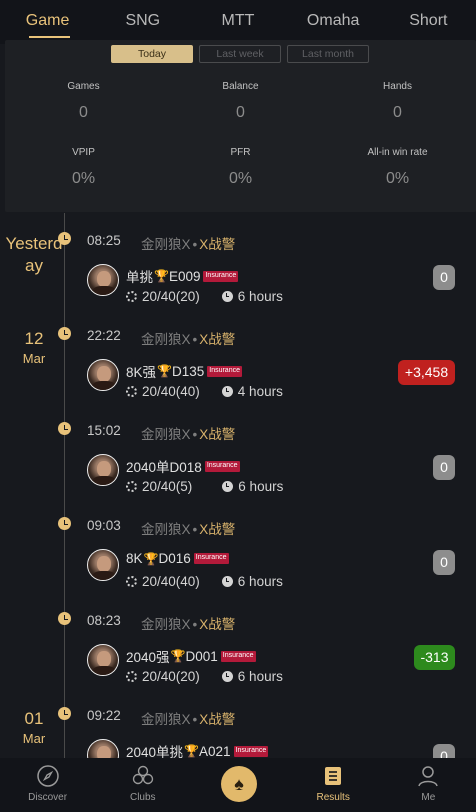 The image size is (476, 812). What do you see at coordinates (171, 391) in the screenshot?
I see `blinds: 20/40(40)` at bounding box center [171, 391].